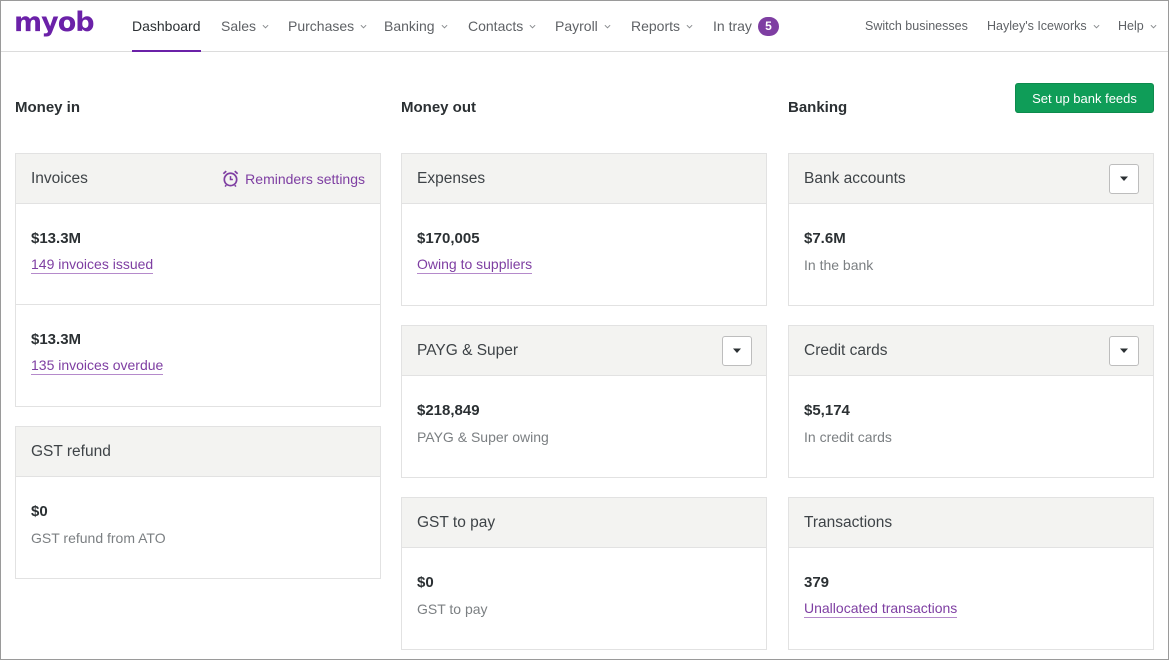  Describe the element at coordinates (198, 254) in the screenshot. I see `invoices-issued-row: $13.3M 149 invoices issued` at that location.